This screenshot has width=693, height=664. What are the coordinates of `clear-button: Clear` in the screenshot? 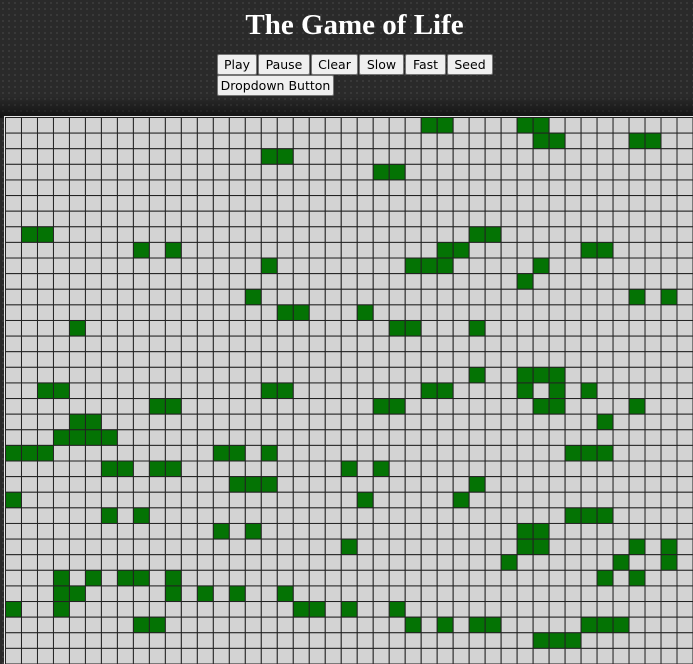 It's located at (334, 64).